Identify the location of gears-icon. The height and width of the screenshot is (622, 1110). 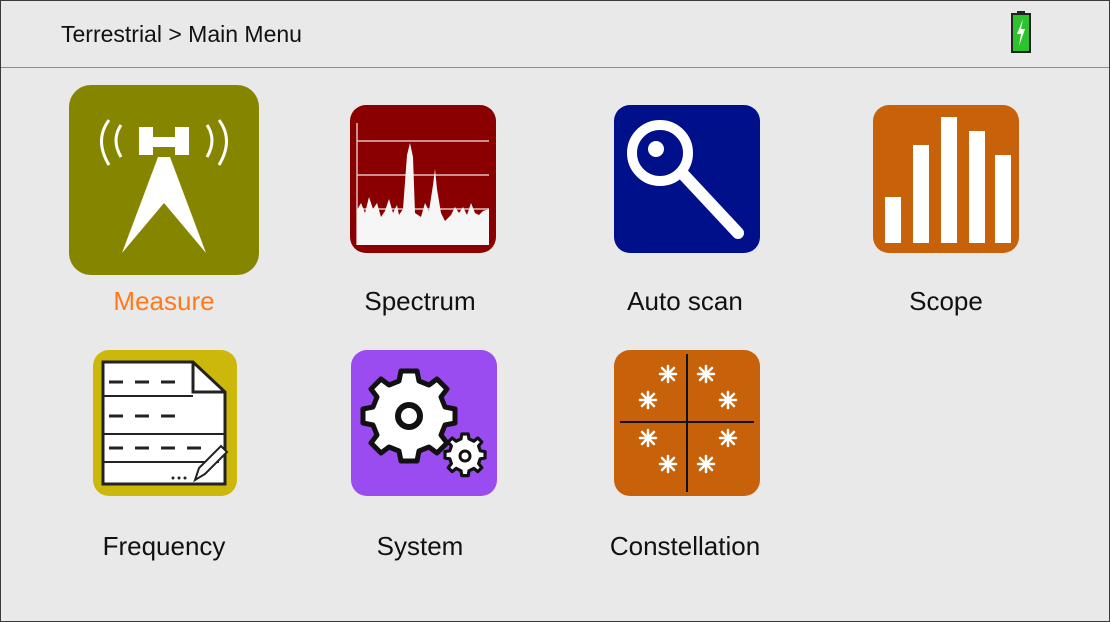
(424, 423).